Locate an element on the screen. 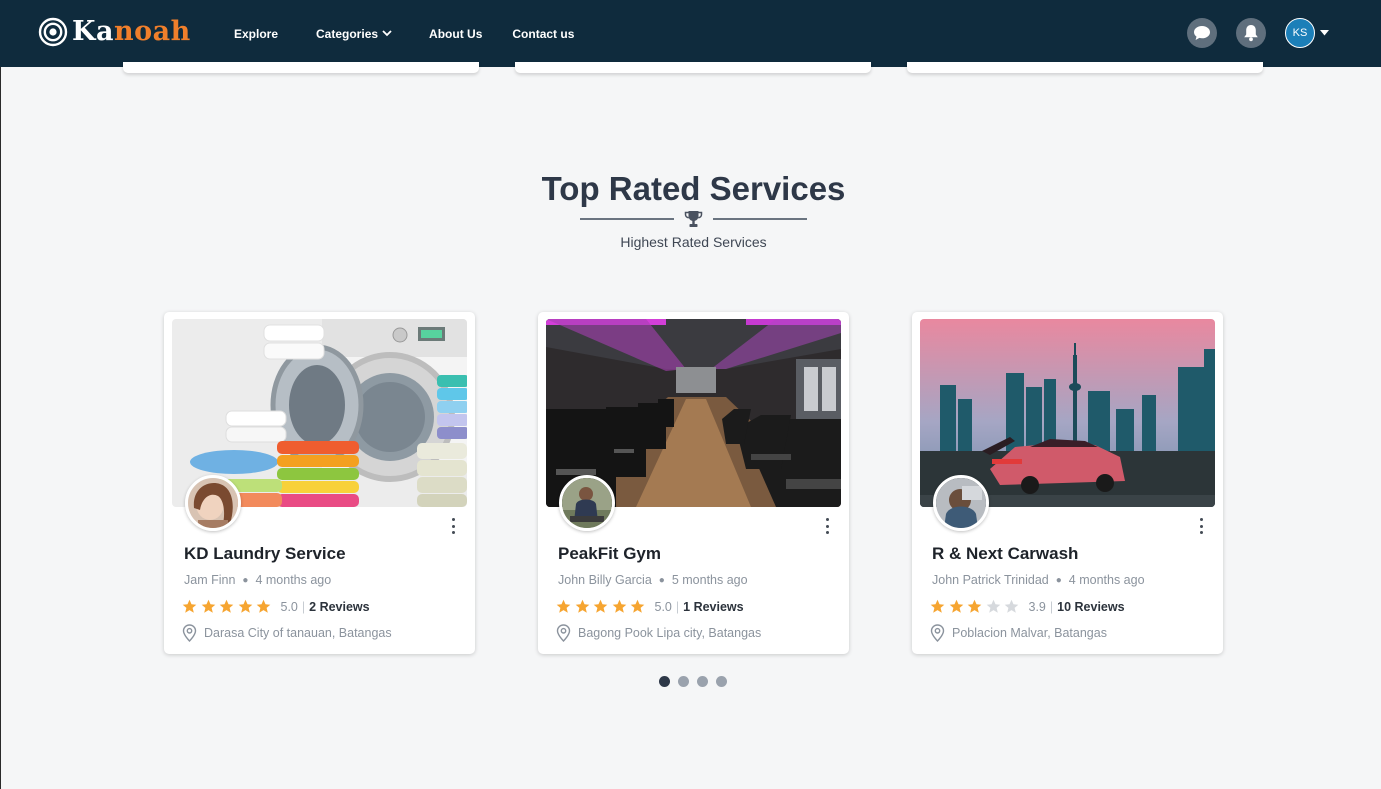 The width and height of the screenshot is (1381, 789). service-location: Darasa City of tanauan, Batangas is located at coordinates (287, 633).